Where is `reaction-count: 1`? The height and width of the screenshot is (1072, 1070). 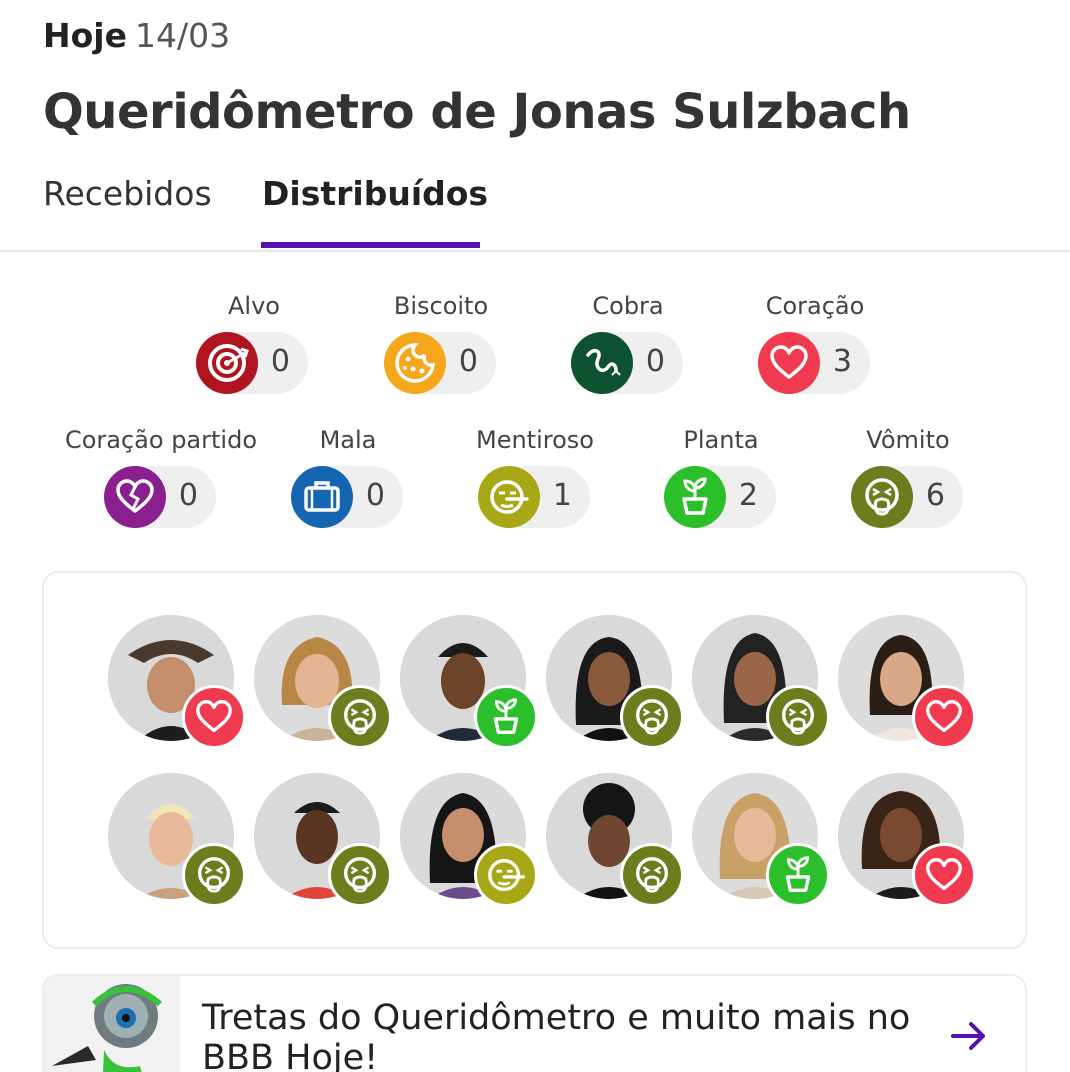
reaction-count: 1 is located at coordinates (562, 495).